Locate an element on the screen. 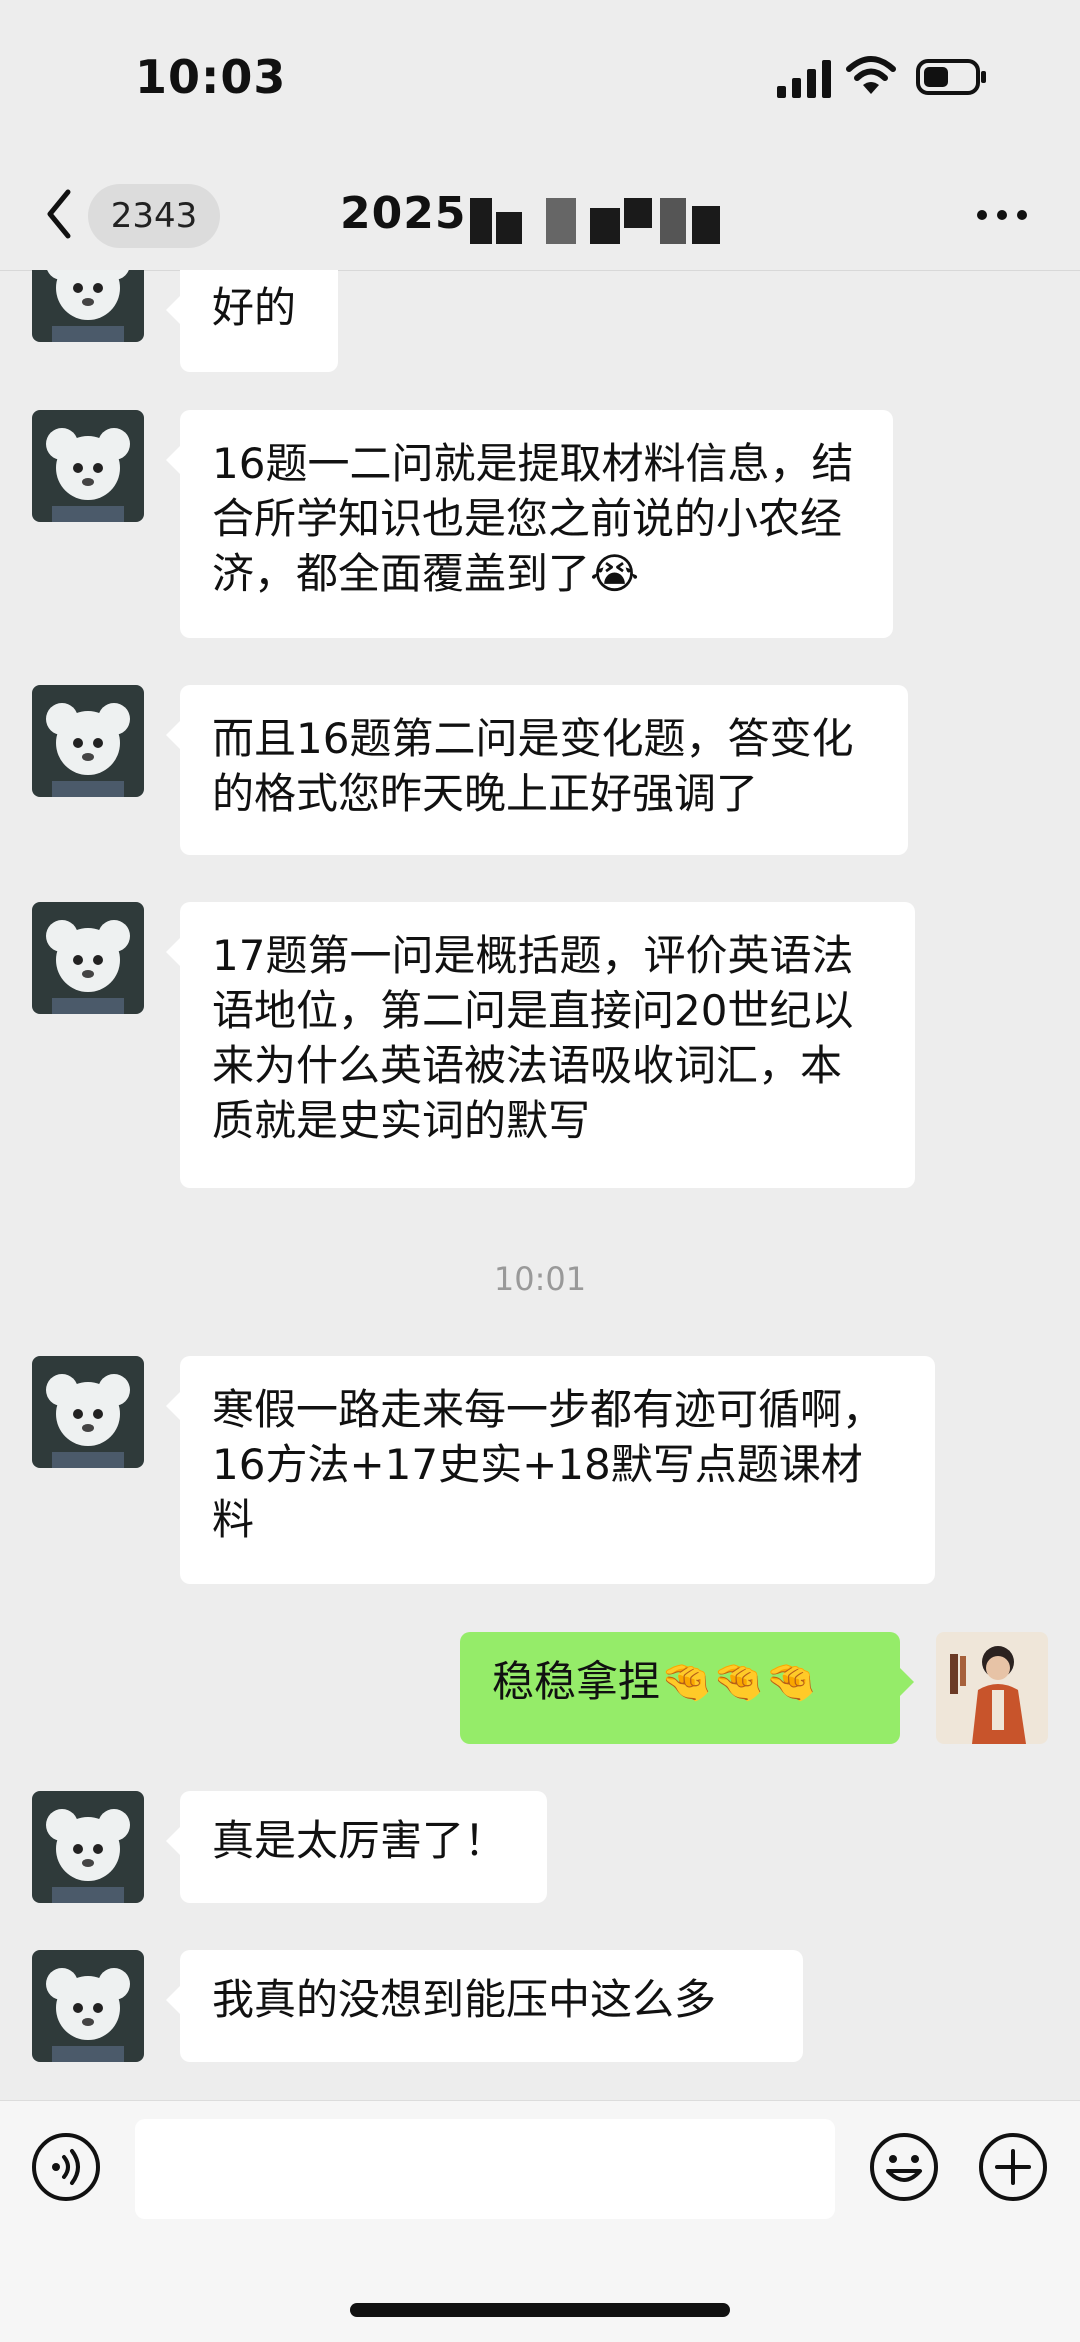  message-bubble: 我真的没想到能压中这么多 is located at coordinates (484, 2006).